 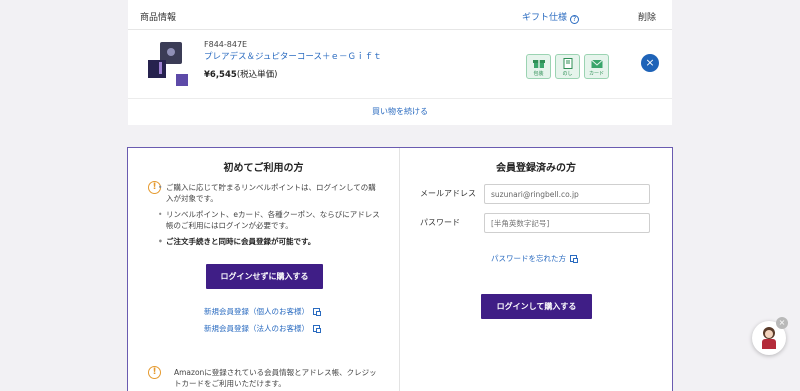 I want to click on noshi-icon, so click(x=567, y=63).